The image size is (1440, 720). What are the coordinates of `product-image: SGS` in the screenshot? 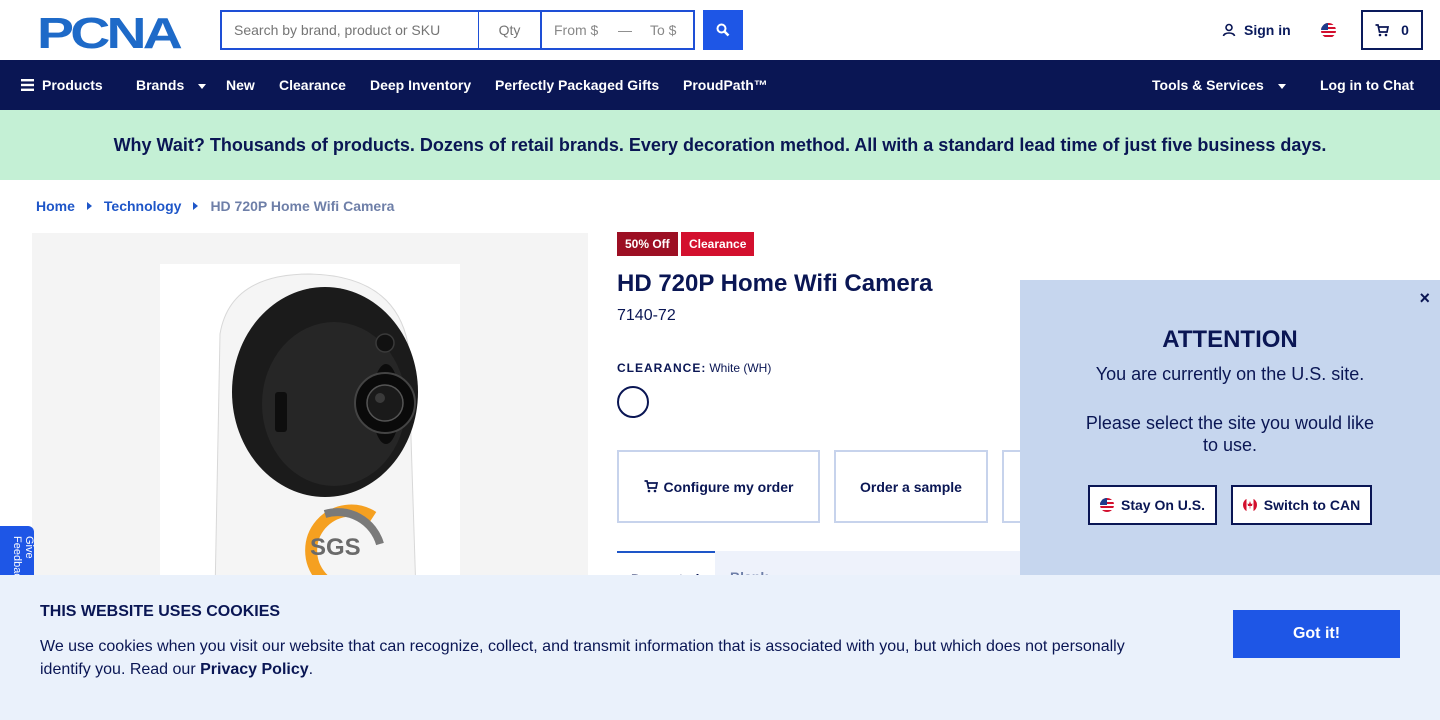 It's located at (310, 424).